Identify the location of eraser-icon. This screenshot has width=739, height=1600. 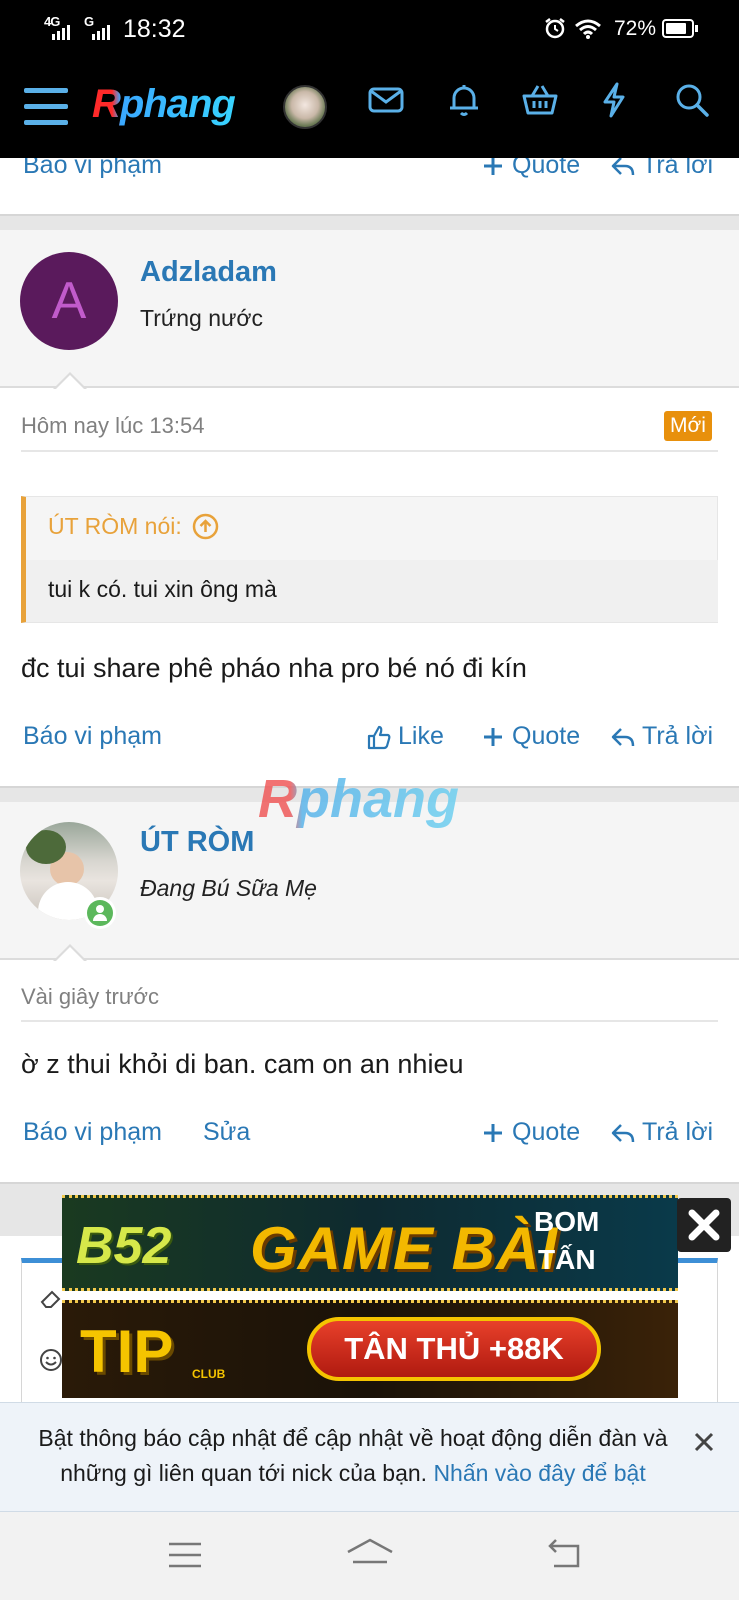
(51, 1298).